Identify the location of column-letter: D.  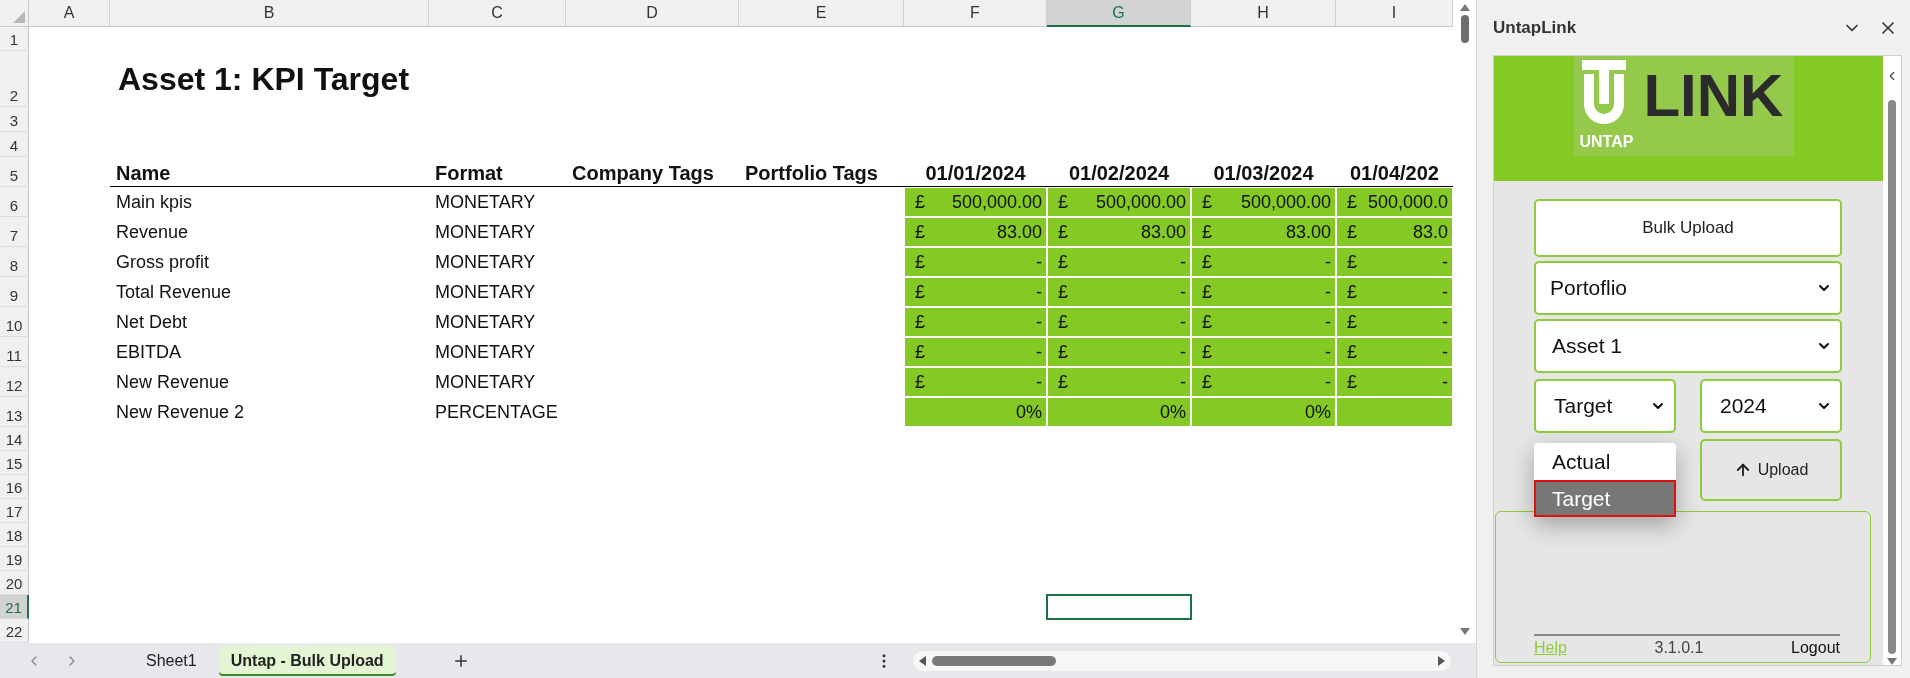
(652, 13).